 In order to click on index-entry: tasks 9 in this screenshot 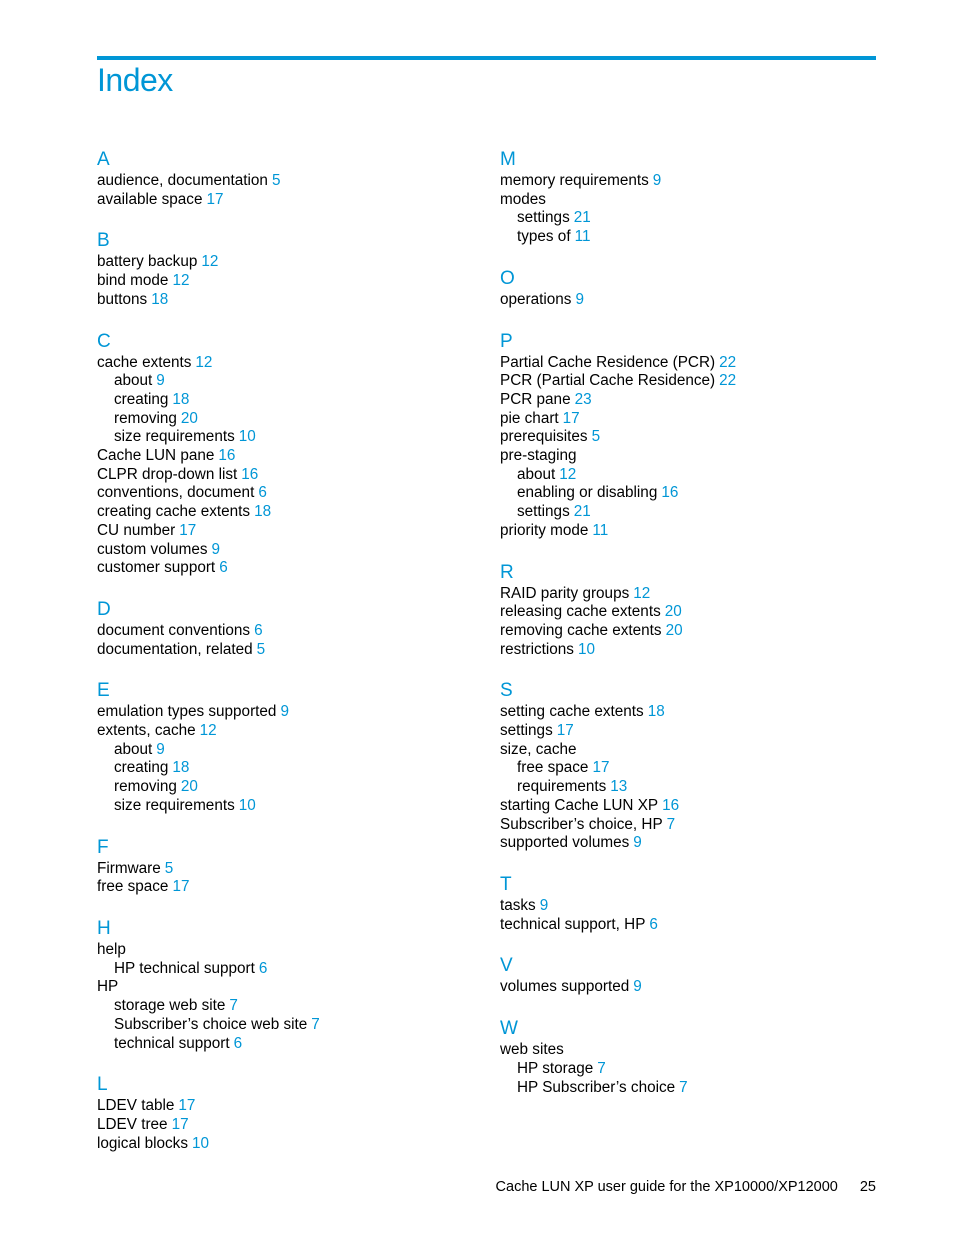, I will do `click(690, 906)`.